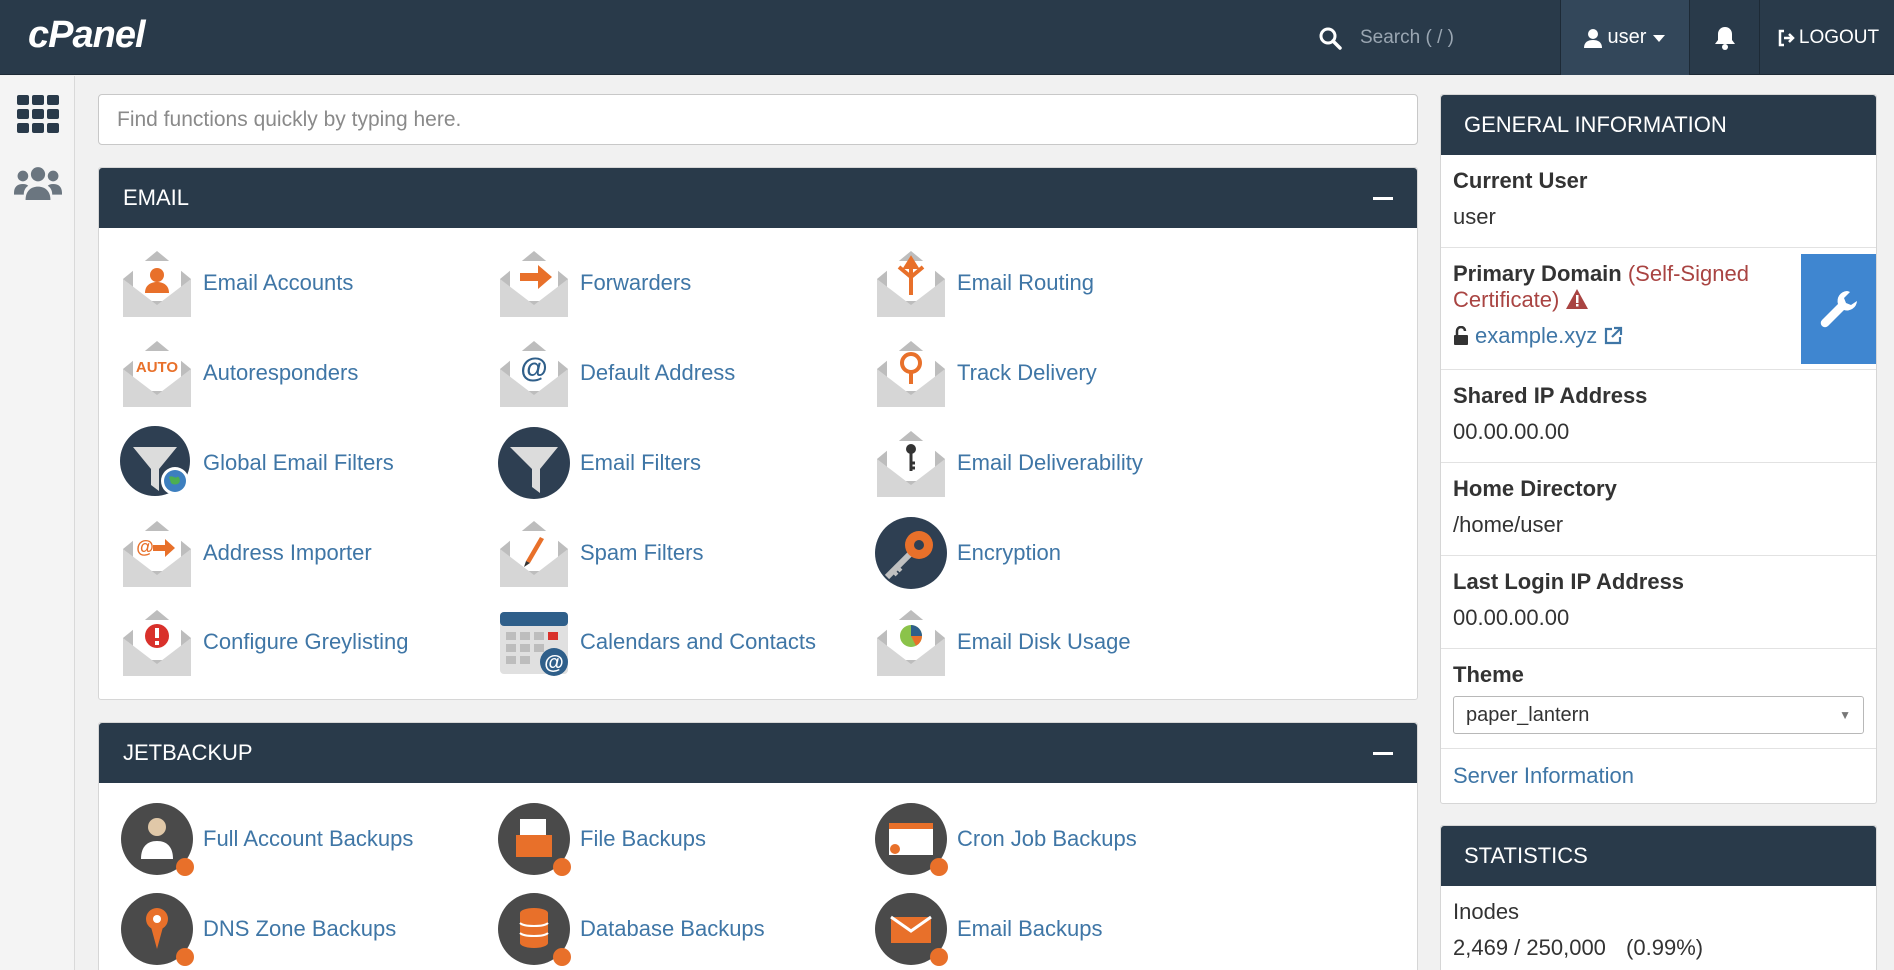 This screenshot has height=970, width=1894. What do you see at coordinates (1008, 463) in the screenshot?
I see `email-deliverability-link: Email Deliverability` at bounding box center [1008, 463].